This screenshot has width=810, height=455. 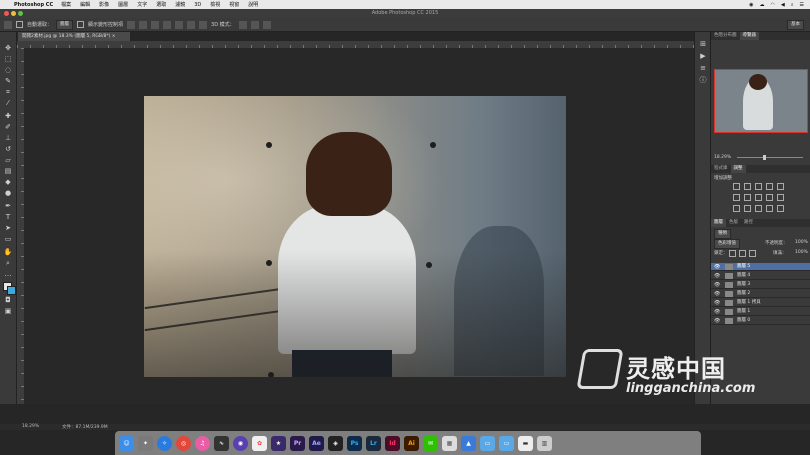 What do you see at coordinates (722, 157) in the screenshot?
I see `navigator-zoom-value: 18.29%` at bounding box center [722, 157].